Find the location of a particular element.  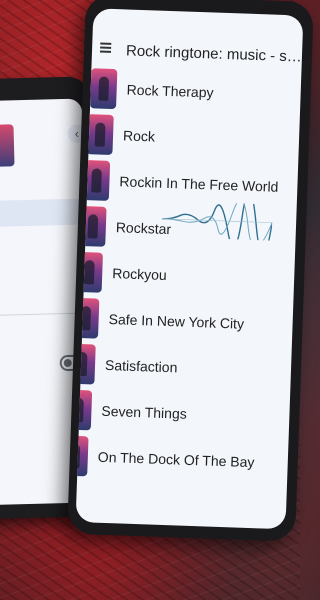

list-item-playing: Rockstar is located at coordinates (176, 225).